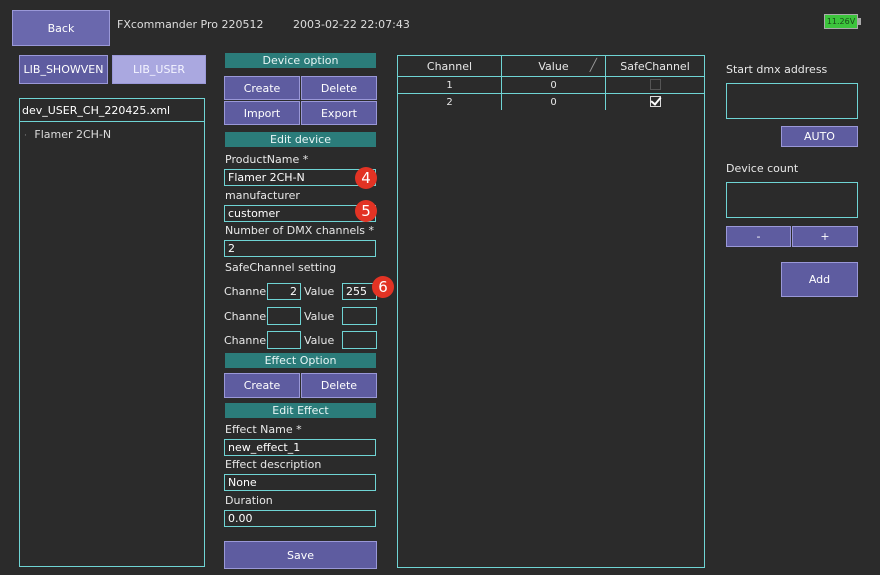 The height and width of the screenshot is (575, 880). What do you see at coordinates (262, 195) in the screenshot?
I see `manufacturer-label: manufacturer` at bounding box center [262, 195].